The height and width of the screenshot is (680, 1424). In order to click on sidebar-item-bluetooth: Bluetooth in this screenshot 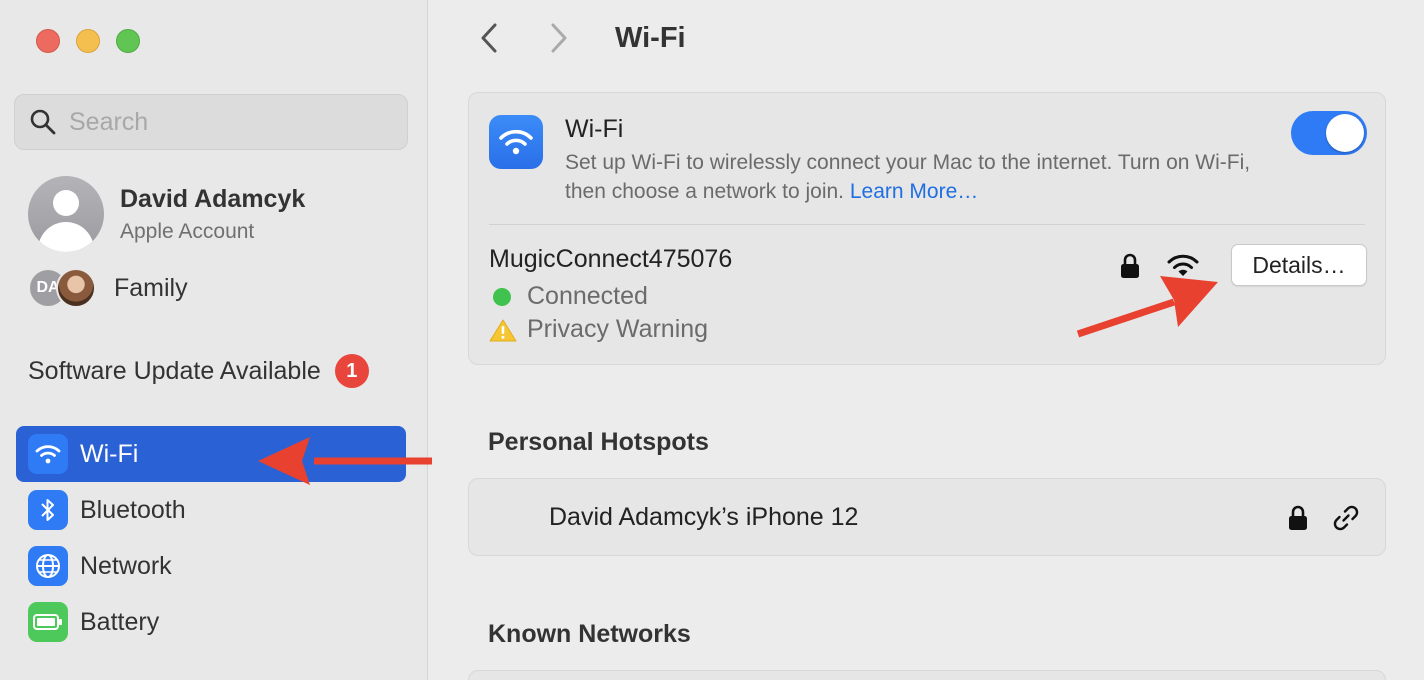, I will do `click(211, 510)`.